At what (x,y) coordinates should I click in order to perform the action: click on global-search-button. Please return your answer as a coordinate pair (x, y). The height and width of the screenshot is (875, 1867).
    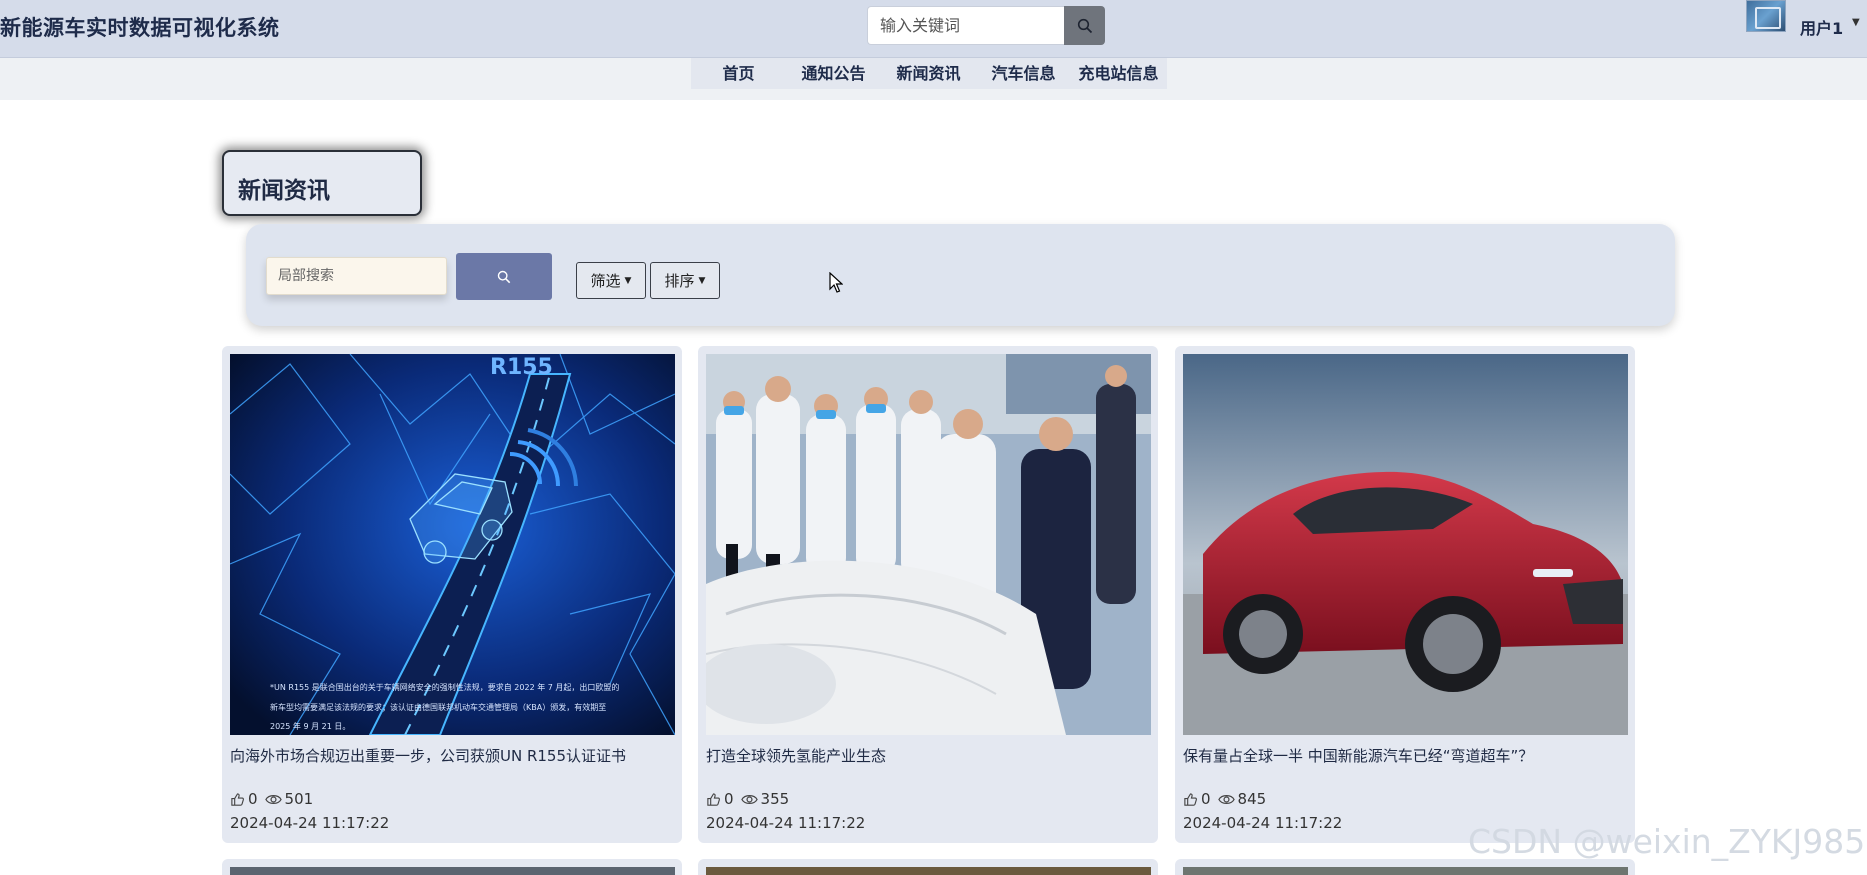
    Looking at the image, I should click on (1084, 25).